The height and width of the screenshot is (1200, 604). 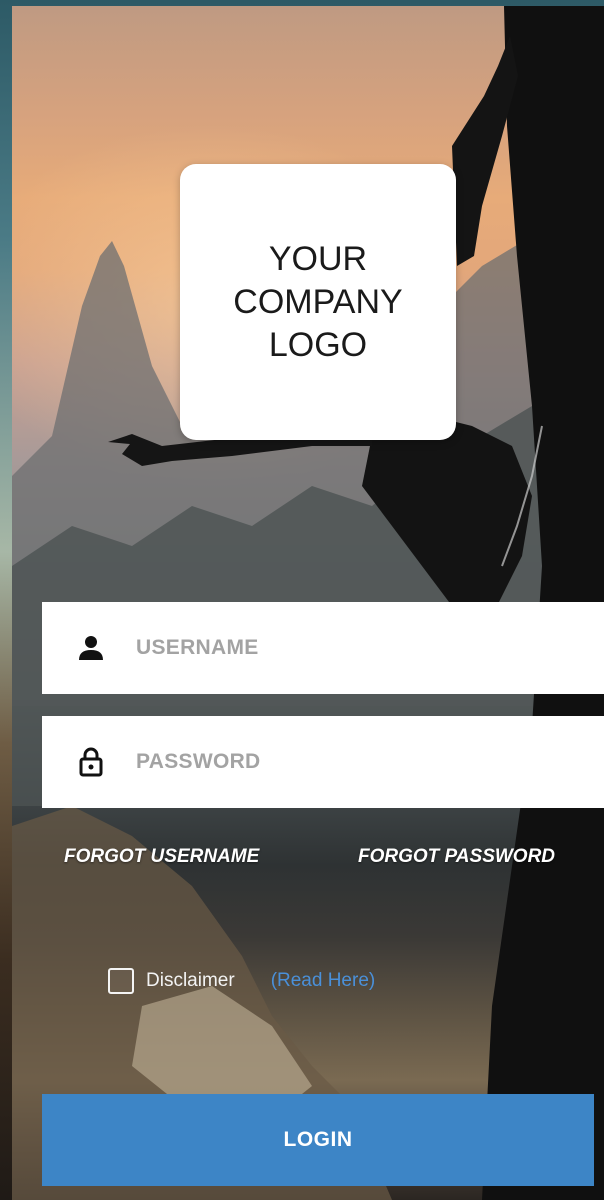 I want to click on password-input, so click(x=346, y=762).